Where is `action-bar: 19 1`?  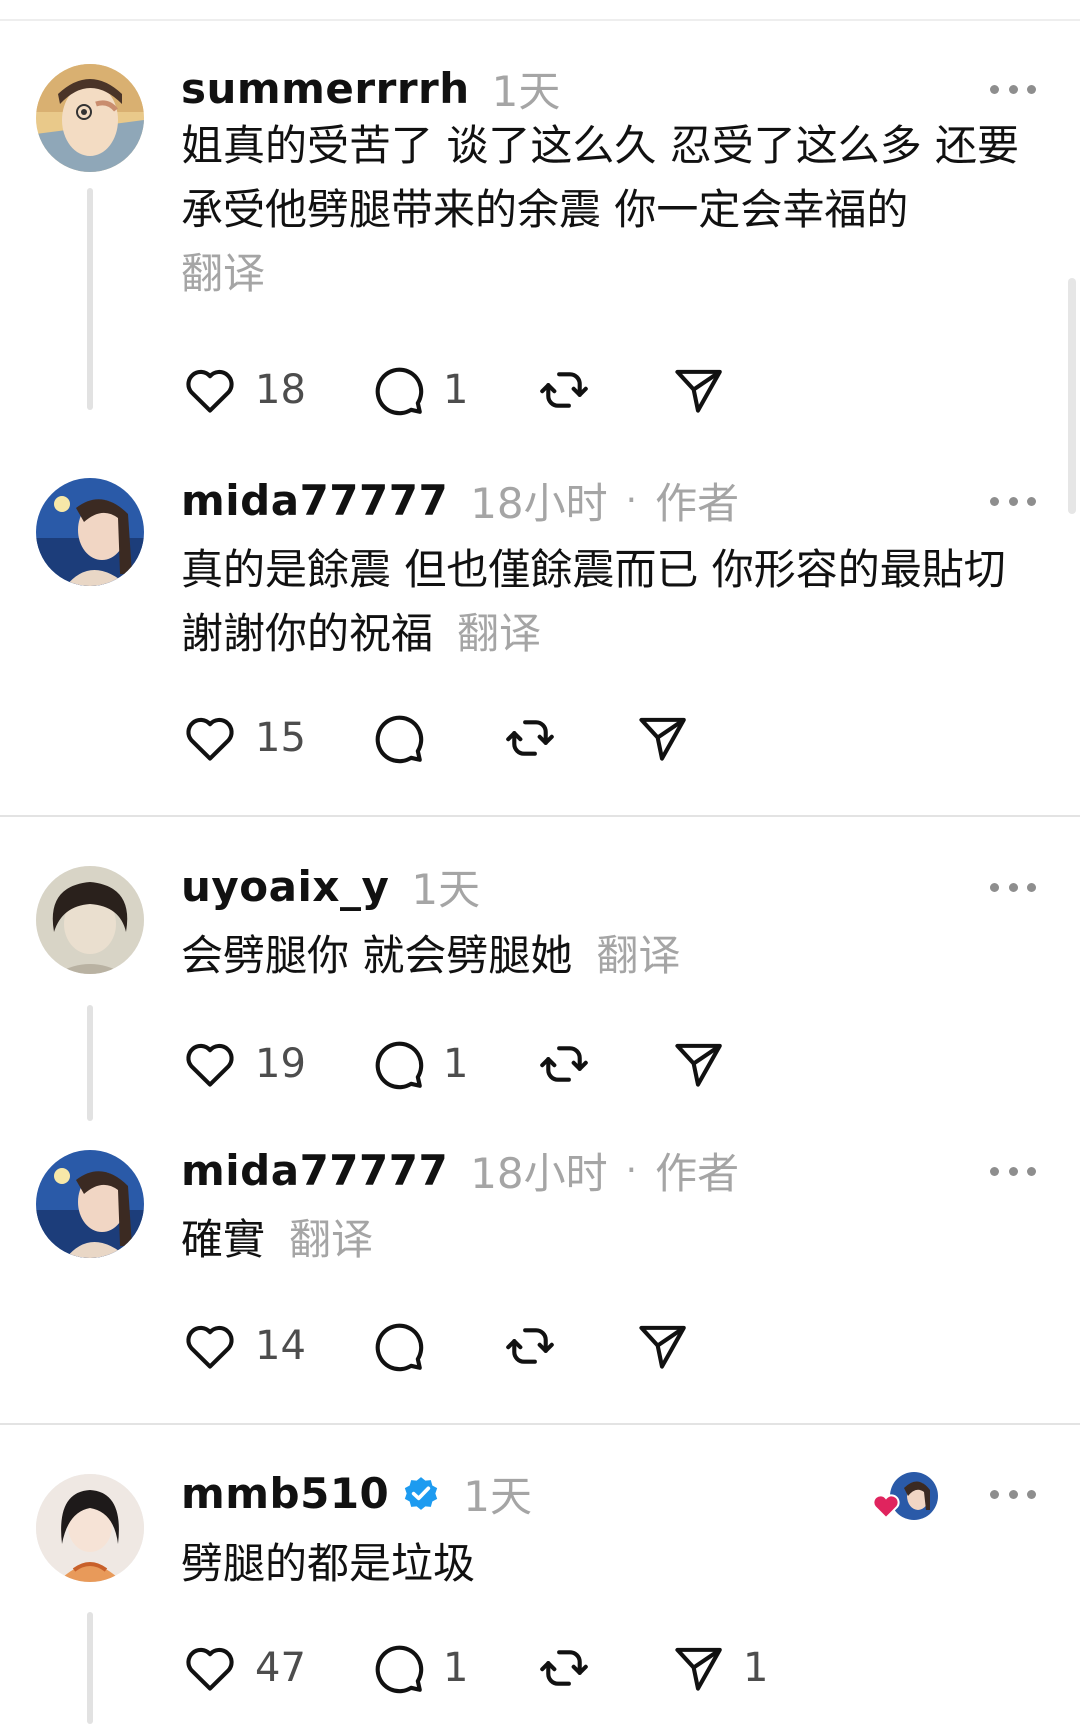
action-bar: 19 1 is located at coordinates (531, 1064).